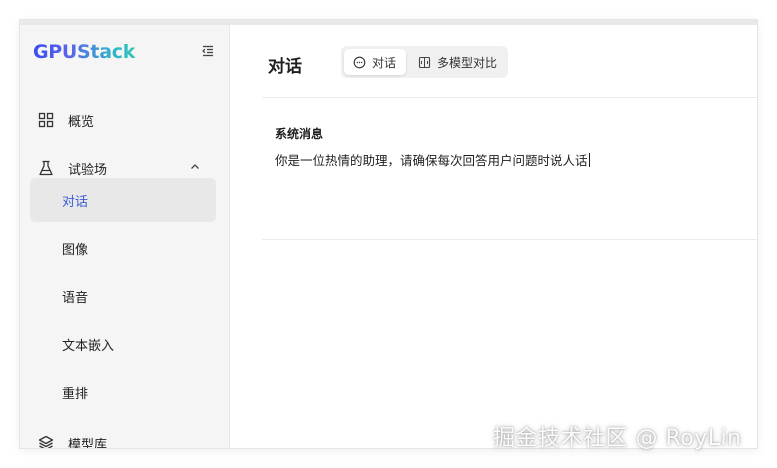  What do you see at coordinates (88, 443) in the screenshot?
I see `sidebar-item-label: 模型库` at bounding box center [88, 443].